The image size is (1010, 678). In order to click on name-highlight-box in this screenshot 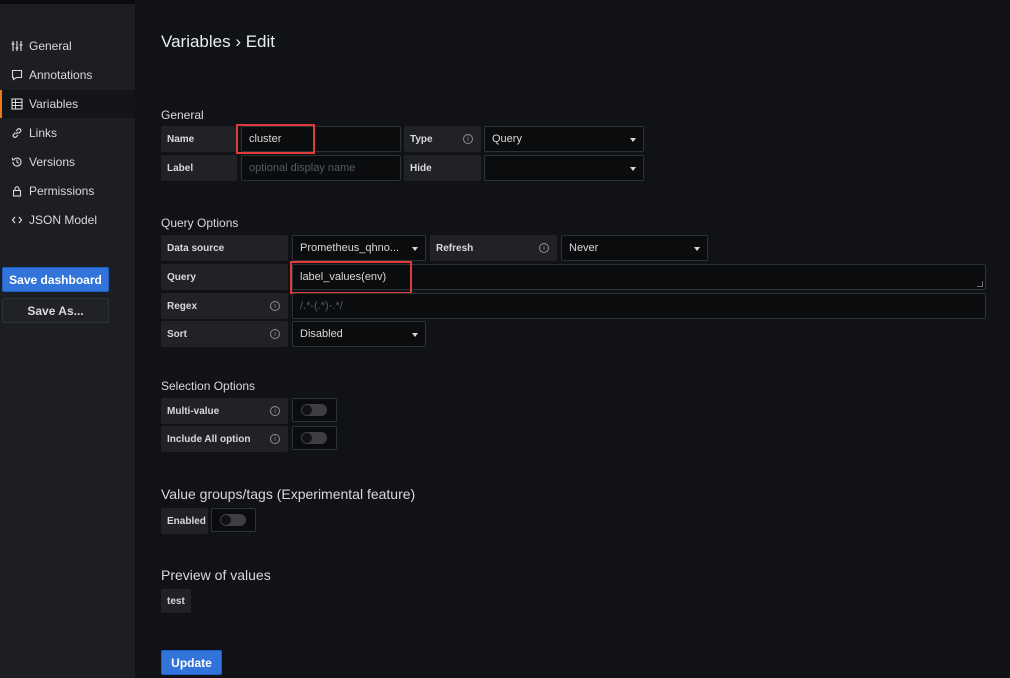, I will do `click(275, 139)`.